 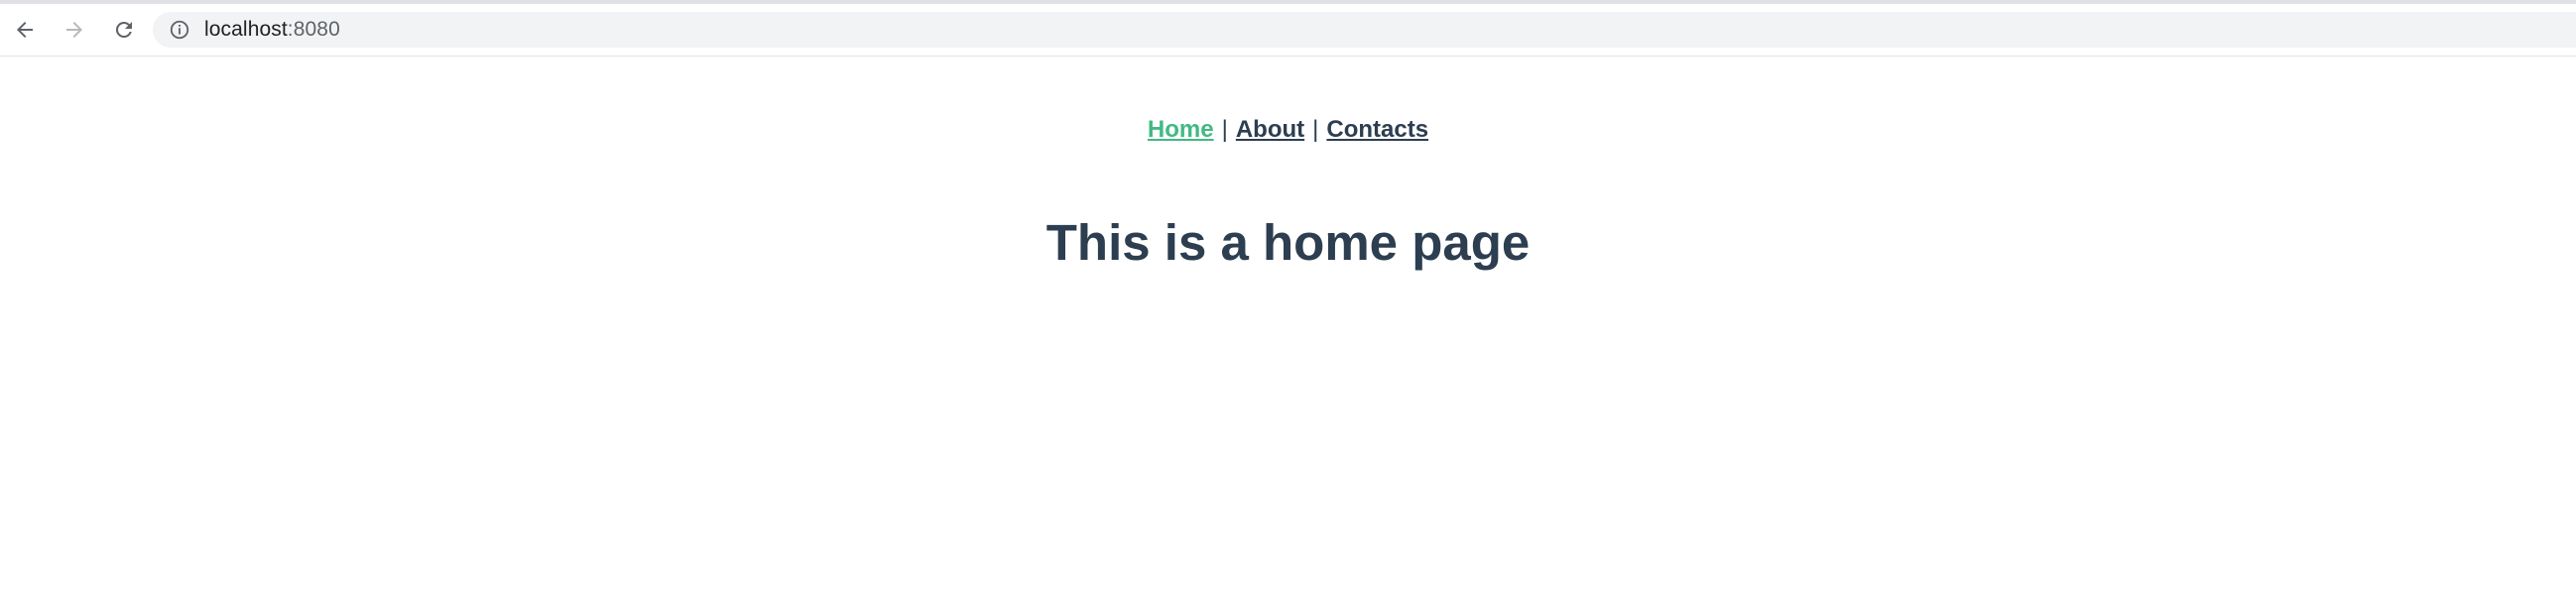 I want to click on back-button, so click(x=25, y=30).